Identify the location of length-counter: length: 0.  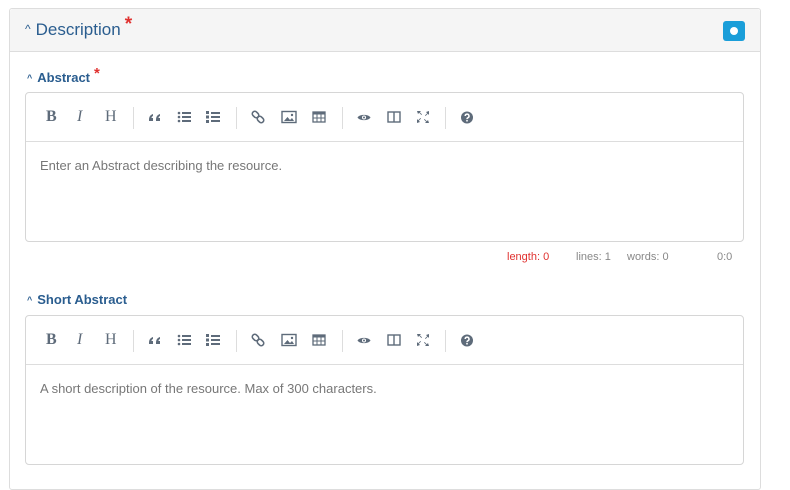
(528, 257).